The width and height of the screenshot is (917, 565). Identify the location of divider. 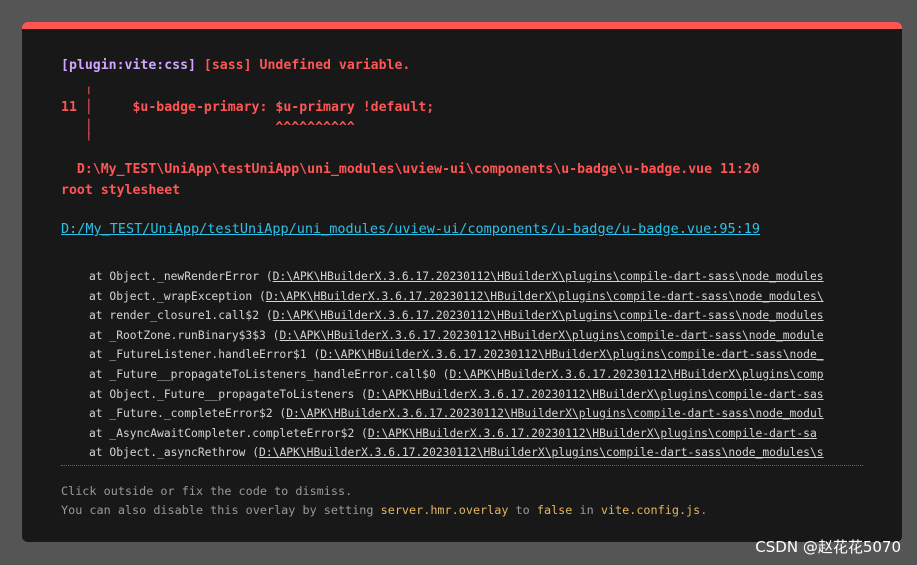
(462, 465).